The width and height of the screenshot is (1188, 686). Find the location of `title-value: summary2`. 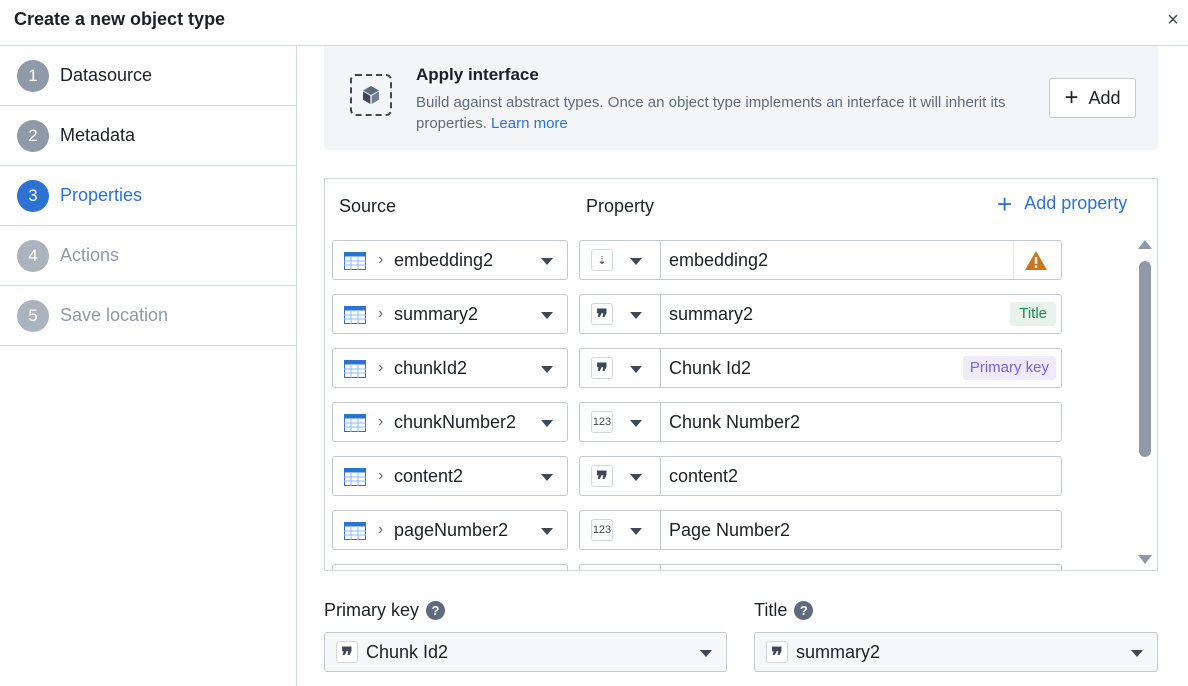

title-value: summary2 is located at coordinates (838, 652).